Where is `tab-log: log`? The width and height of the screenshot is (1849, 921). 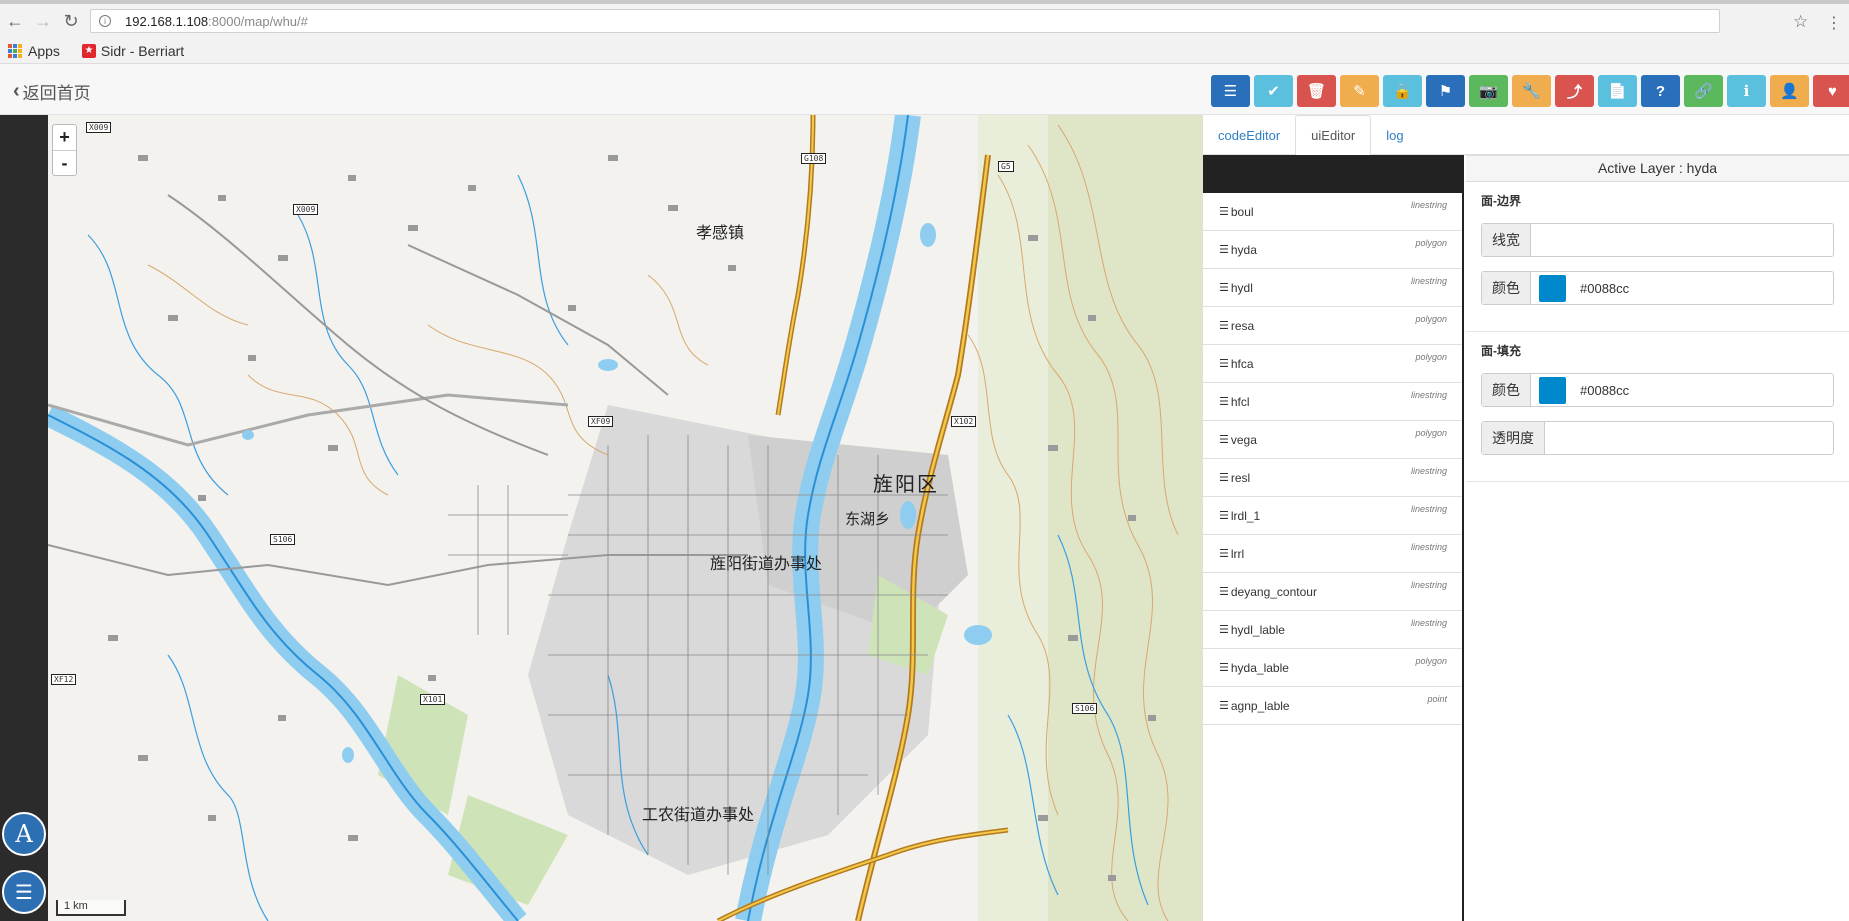
tab-log: log is located at coordinates (1394, 135).